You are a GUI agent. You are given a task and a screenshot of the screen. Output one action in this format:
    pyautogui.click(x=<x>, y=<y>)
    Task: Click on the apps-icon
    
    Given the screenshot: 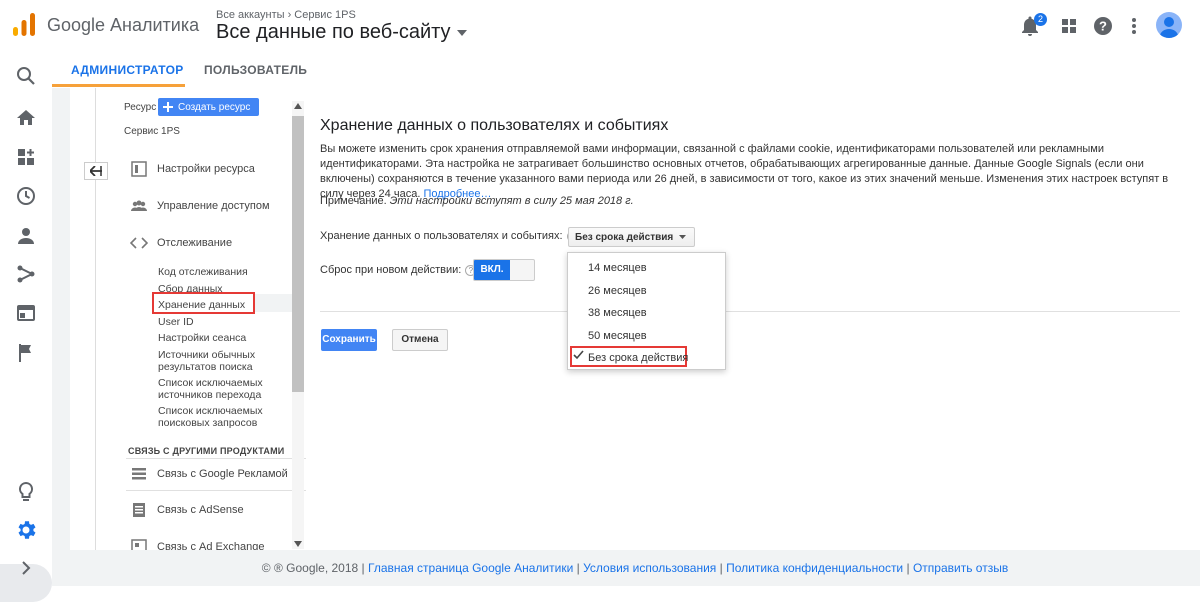 What is the action you would take?
    pyautogui.click(x=1069, y=26)
    